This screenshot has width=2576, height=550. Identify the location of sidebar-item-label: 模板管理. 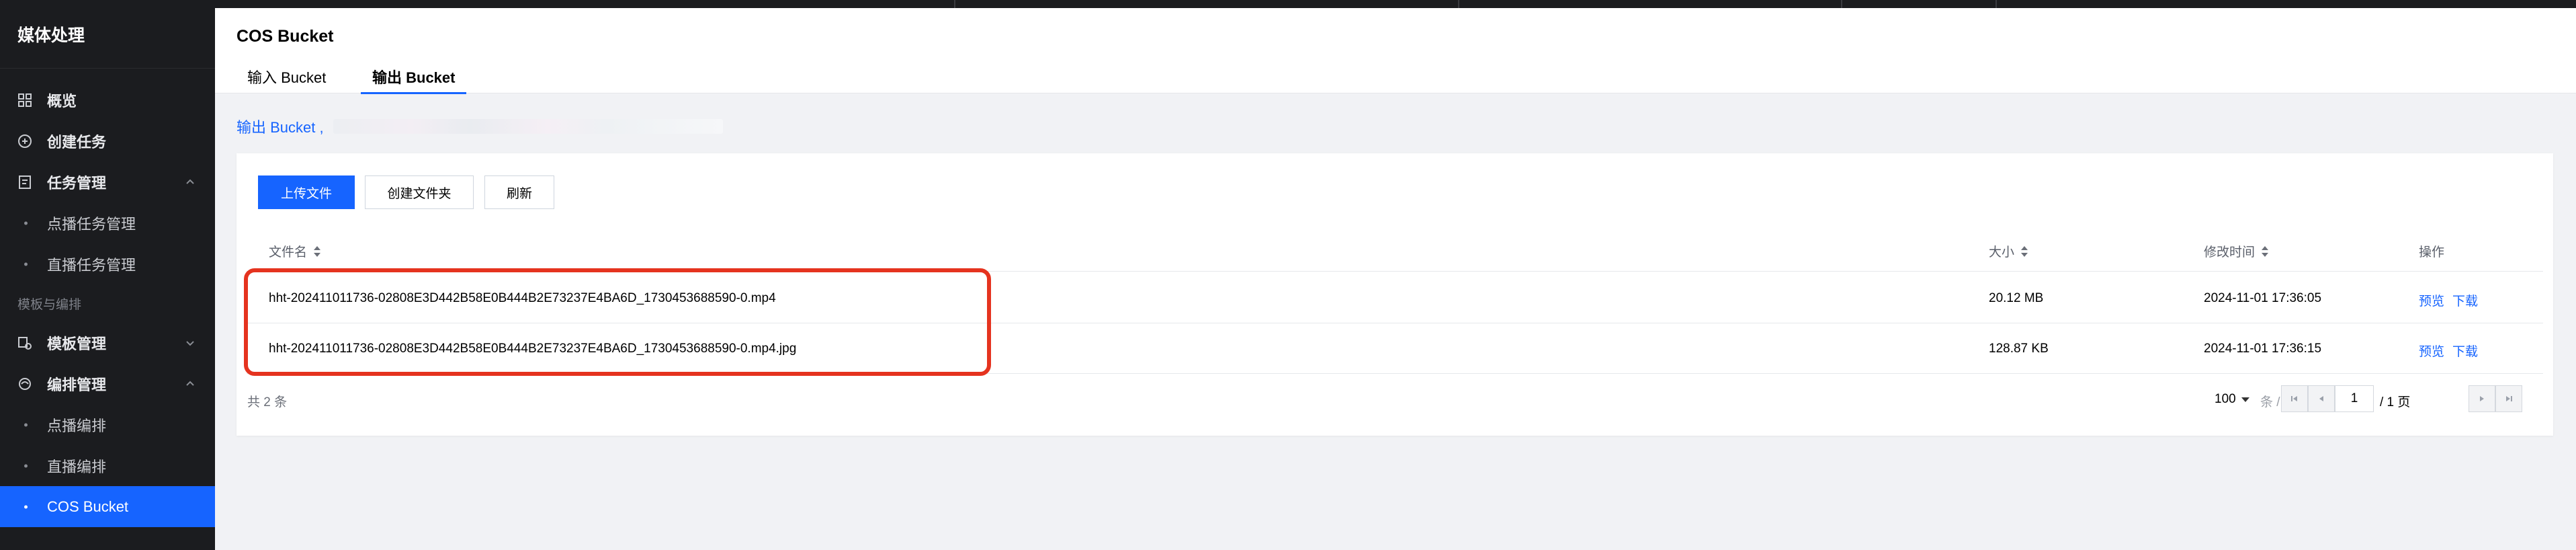
(77, 343).